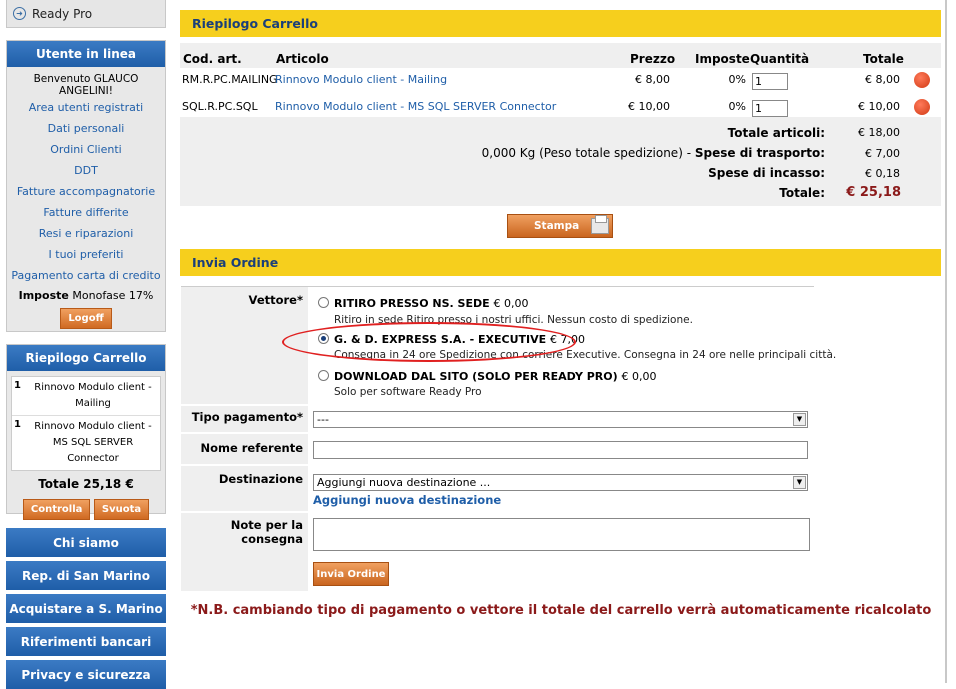  Describe the element at coordinates (260, 479) in the screenshot. I see `destination-label: Destinazione` at that location.